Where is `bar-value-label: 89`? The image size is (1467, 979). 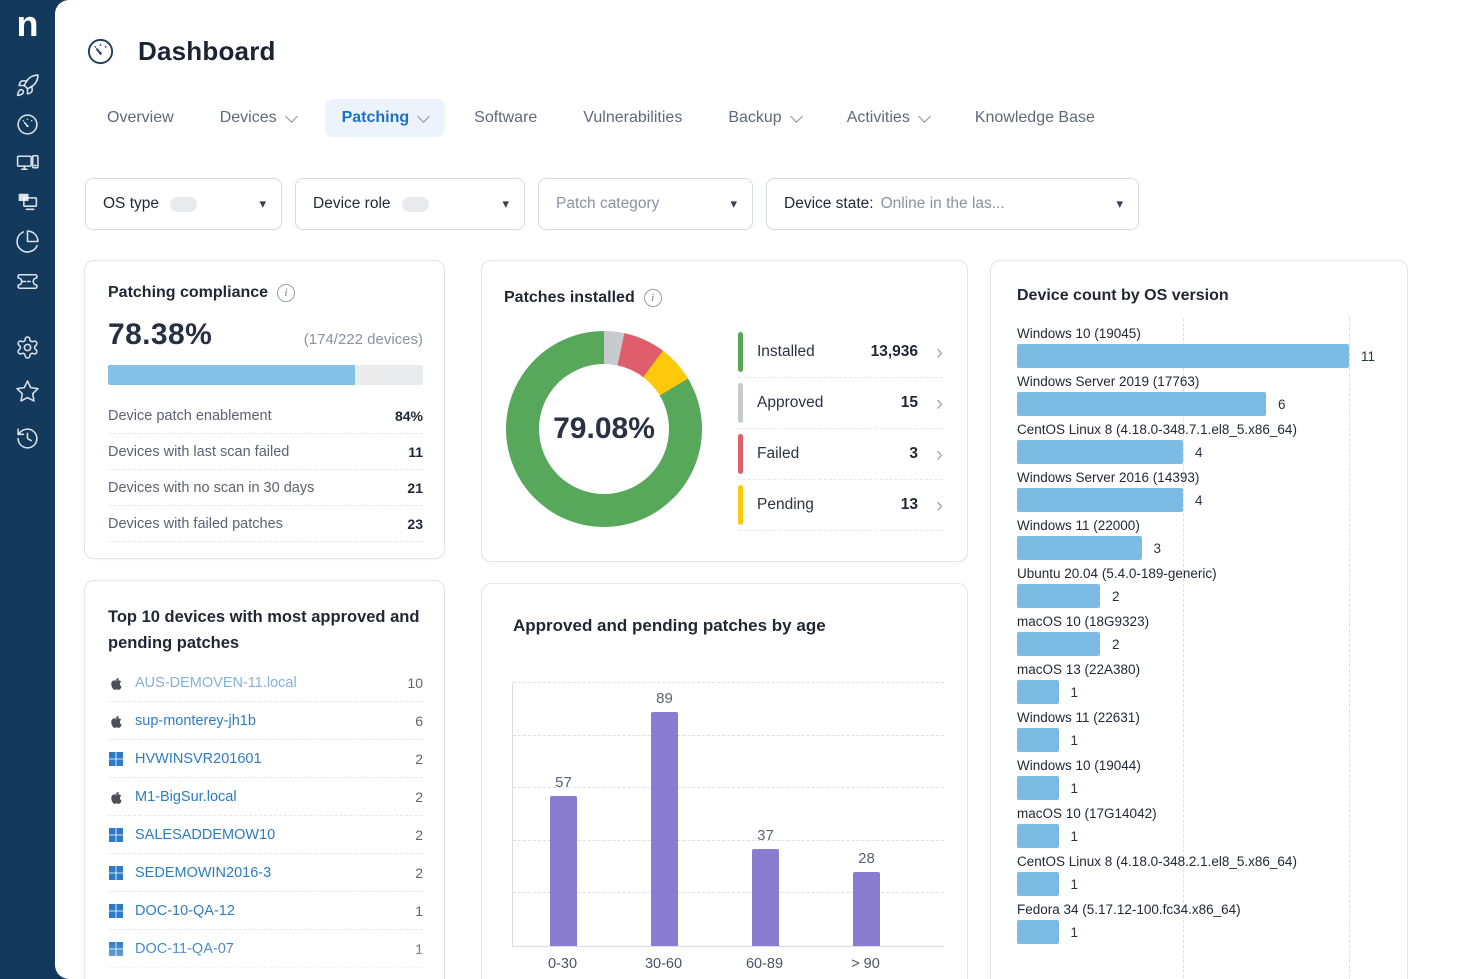 bar-value-label: 89 is located at coordinates (664, 698).